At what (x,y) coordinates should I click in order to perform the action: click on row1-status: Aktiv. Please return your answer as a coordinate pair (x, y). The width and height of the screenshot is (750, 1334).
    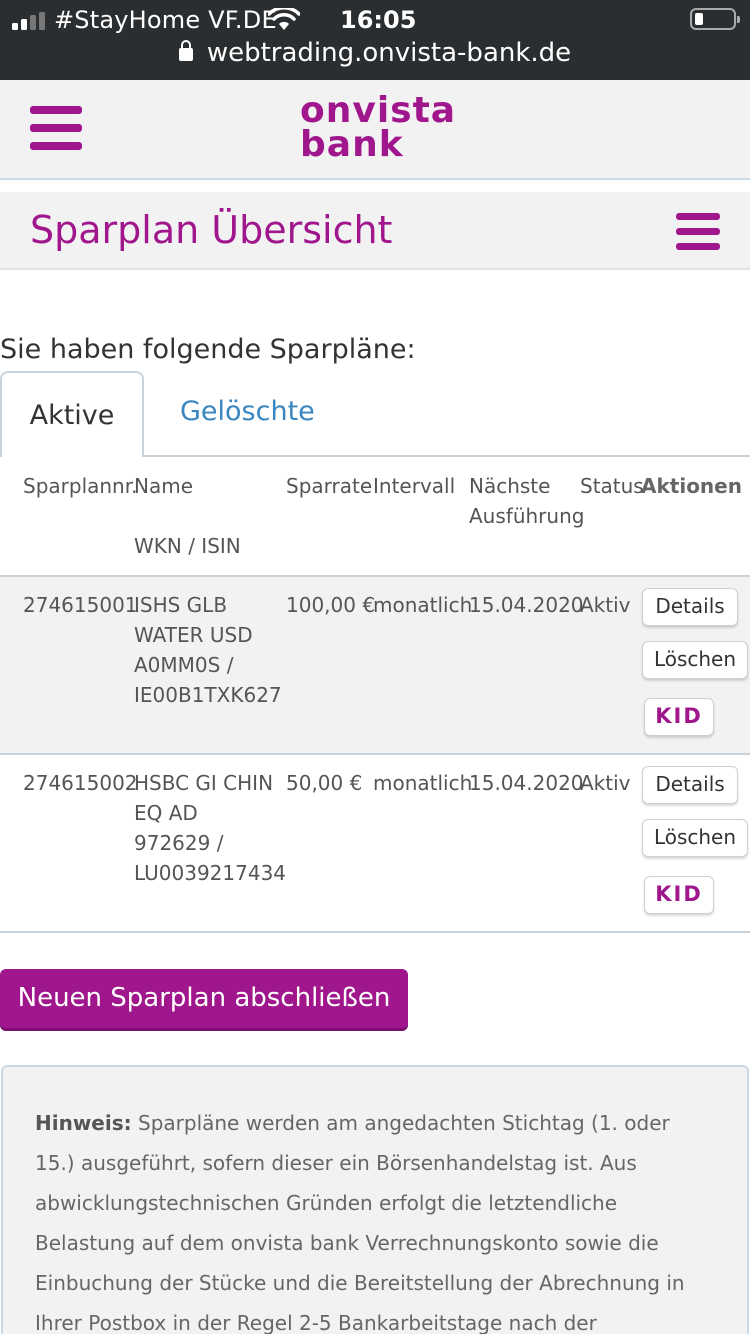
    Looking at the image, I should click on (605, 605).